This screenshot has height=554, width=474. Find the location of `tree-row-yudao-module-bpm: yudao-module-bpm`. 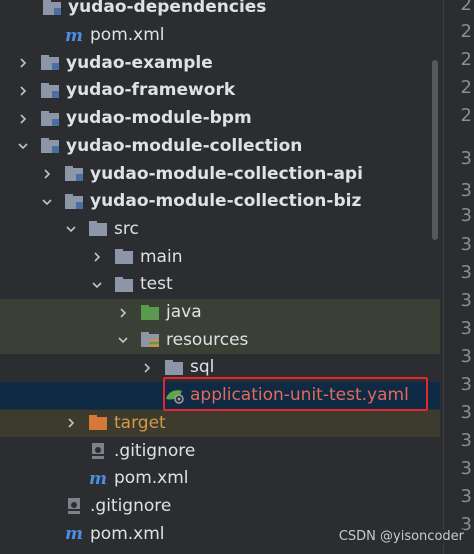

tree-row-yudao-module-bpm: yudao-module-bpm is located at coordinates (220, 119).